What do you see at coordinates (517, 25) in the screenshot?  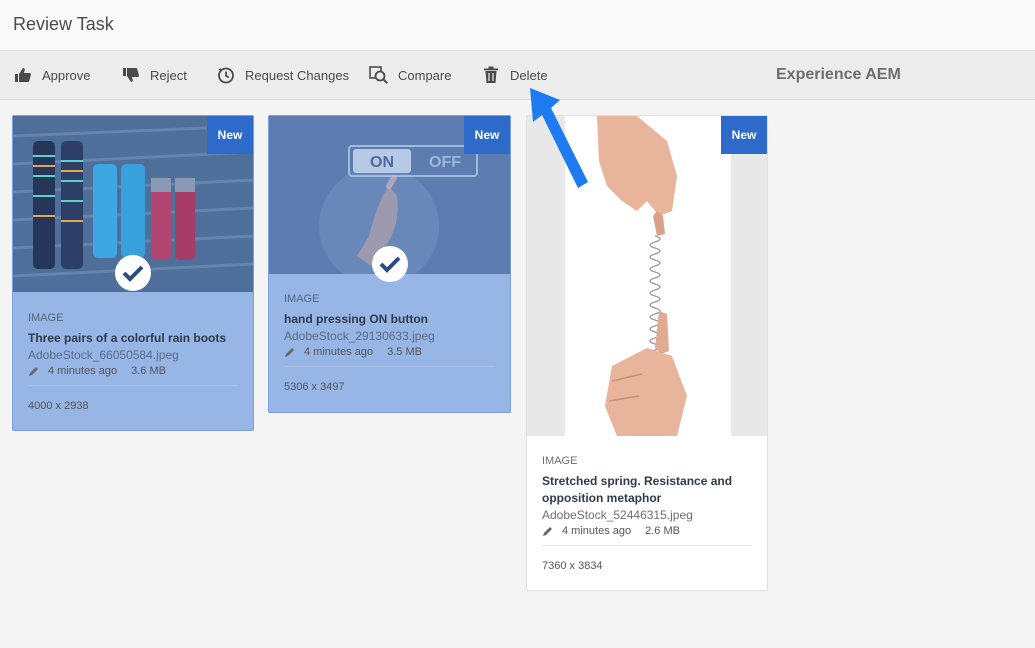 I see `title-bar: Review Task` at bounding box center [517, 25].